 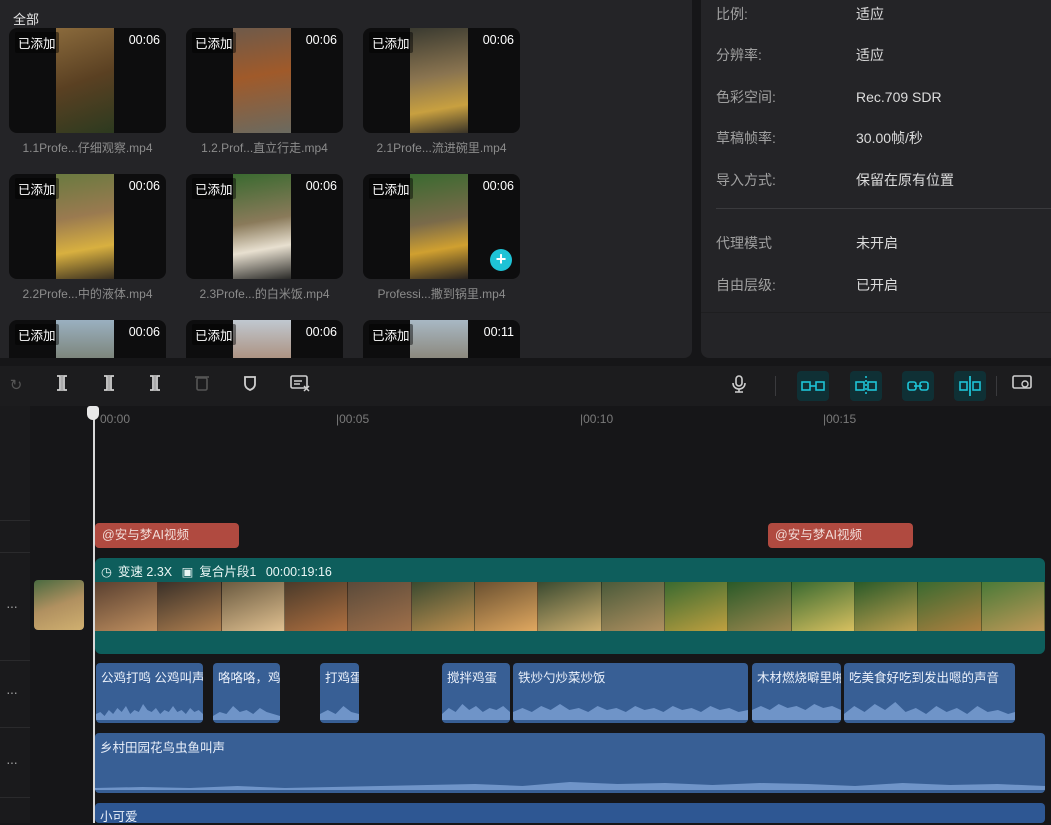 What do you see at coordinates (441, 226) in the screenshot?
I see `media-thumbnail: 已添加 00:06 +` at bounding box center [441, 226].